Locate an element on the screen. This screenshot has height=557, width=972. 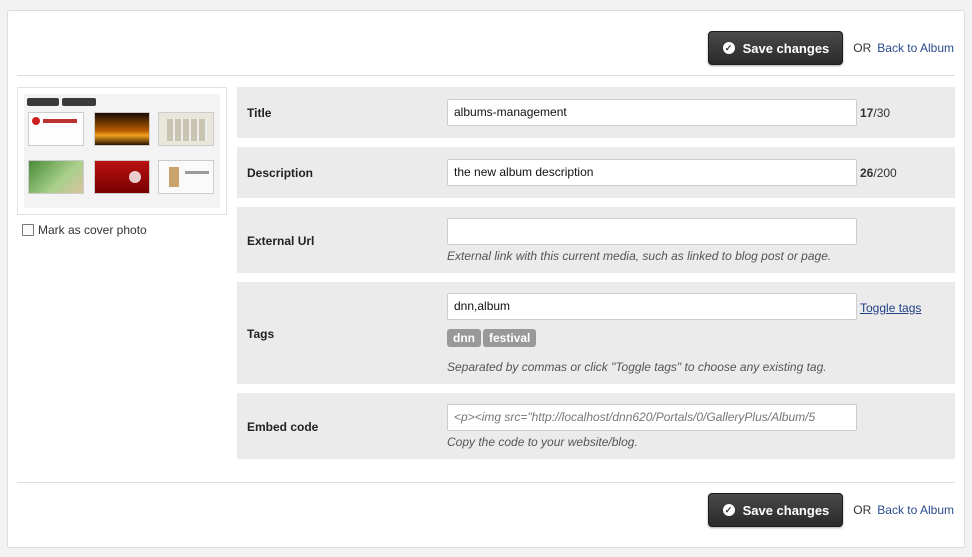
bottom-divider is located at coordinates (486, 482).